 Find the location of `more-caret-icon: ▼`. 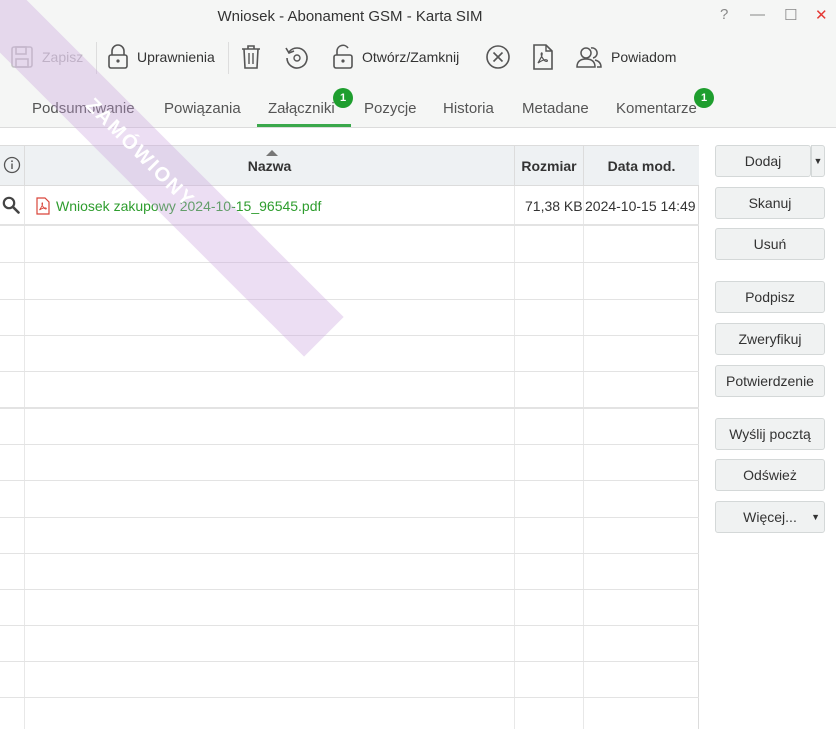

more-caret-icon: ▼ is located at coordinates (815, 517).